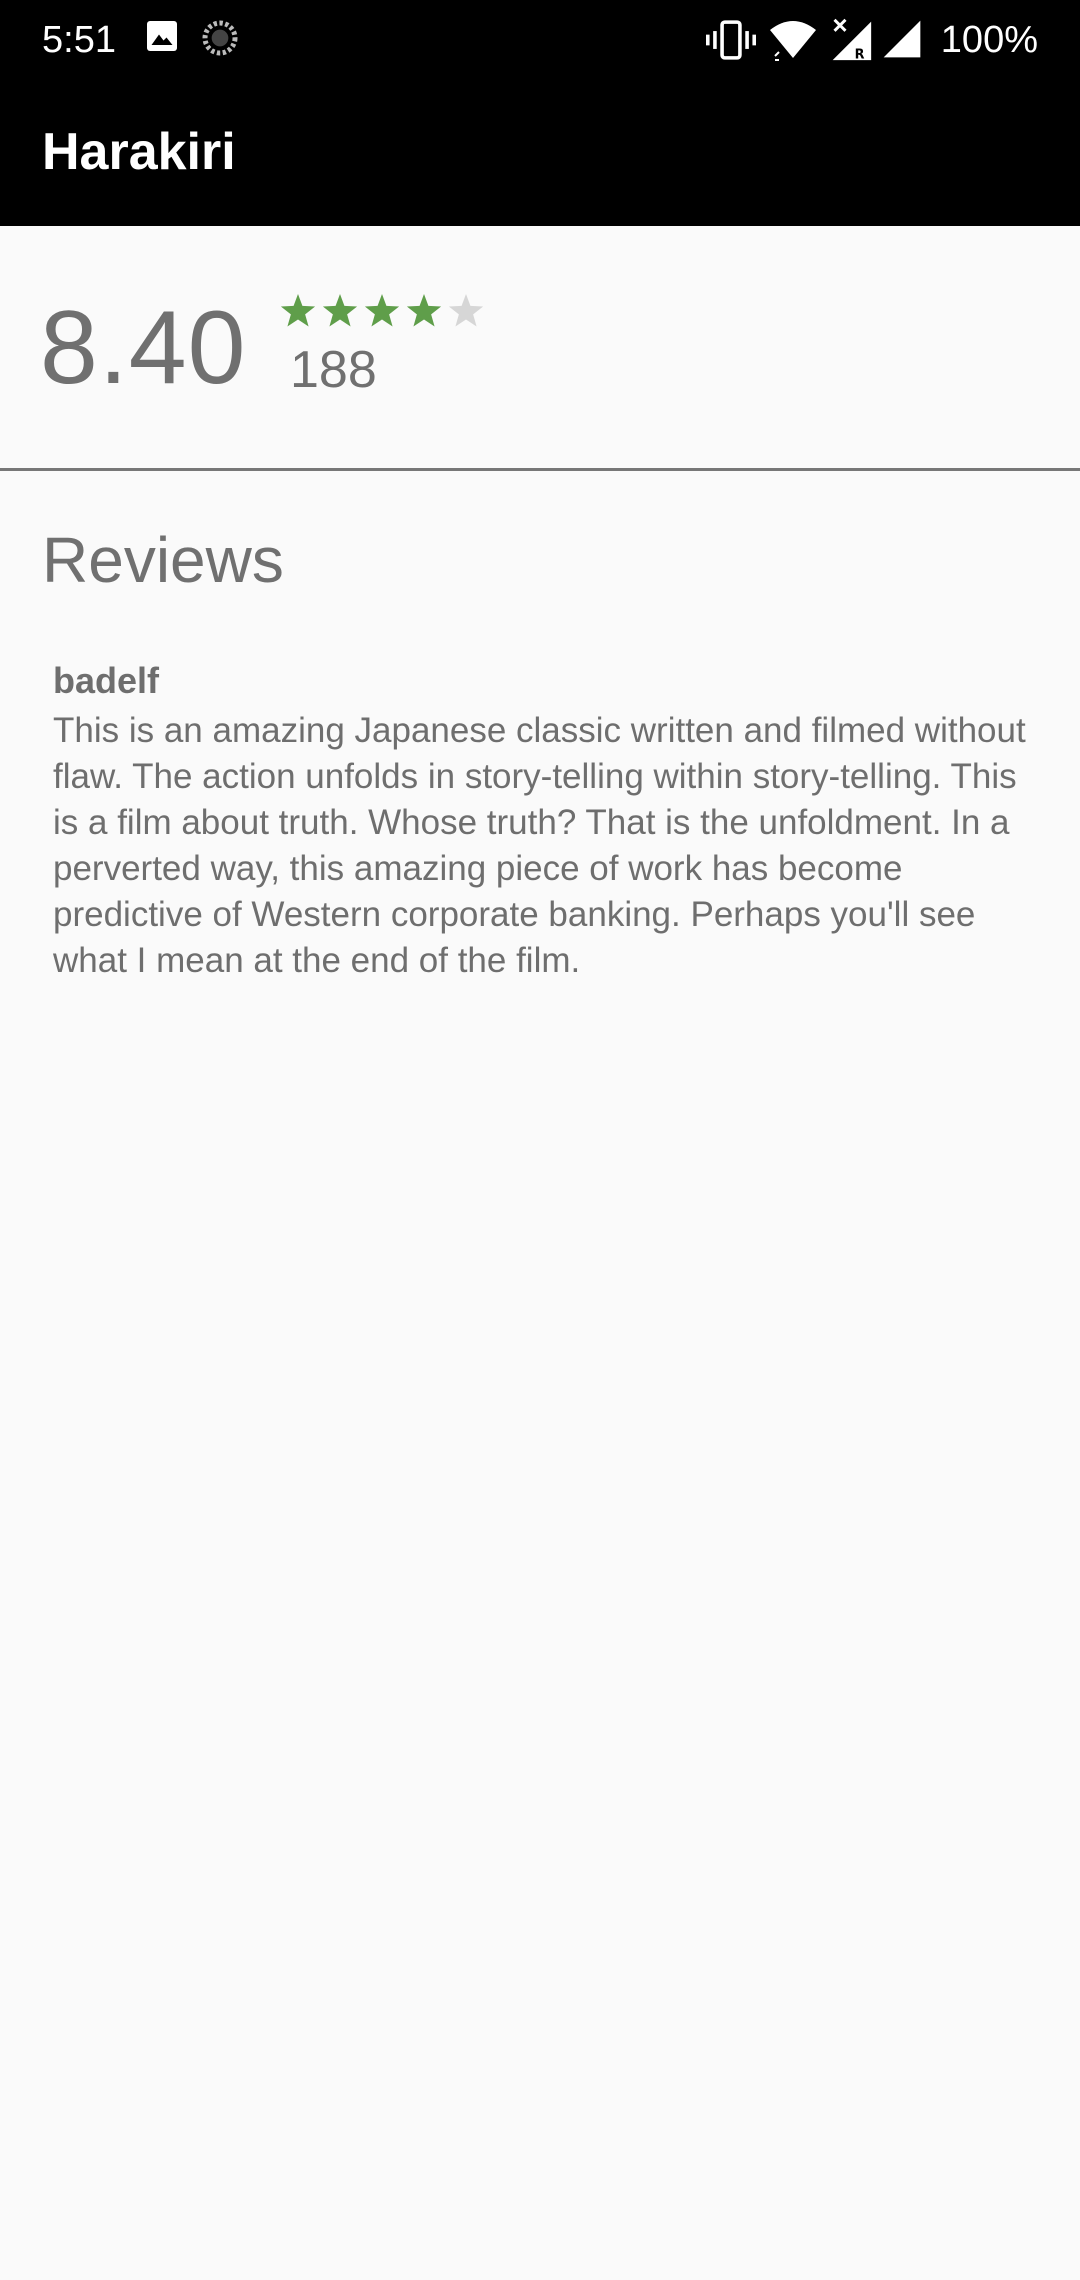 This screenshot has width=1080, height=2280. I want to click on status-time: 5:51, so click(79, 40).